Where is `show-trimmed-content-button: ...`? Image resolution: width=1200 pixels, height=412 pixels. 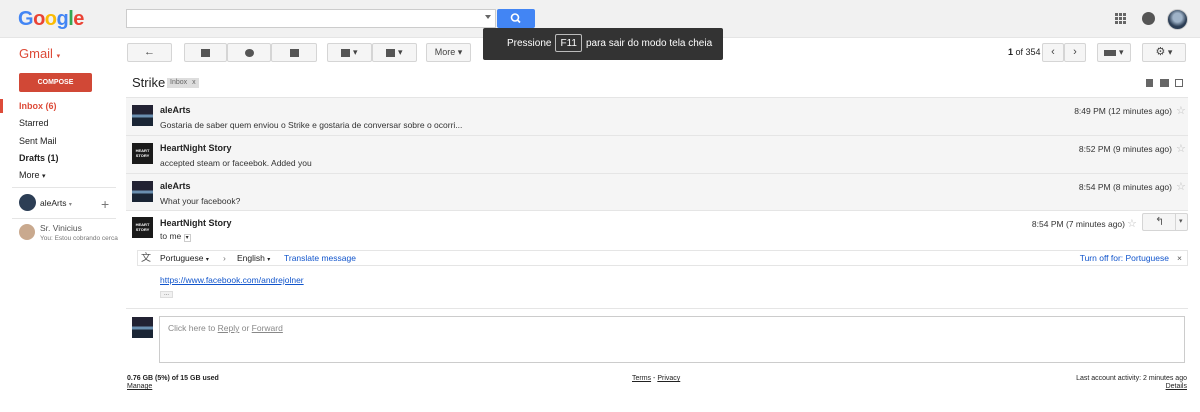
show-trimmed-content-button: ... is located at coordinates (166, 294).